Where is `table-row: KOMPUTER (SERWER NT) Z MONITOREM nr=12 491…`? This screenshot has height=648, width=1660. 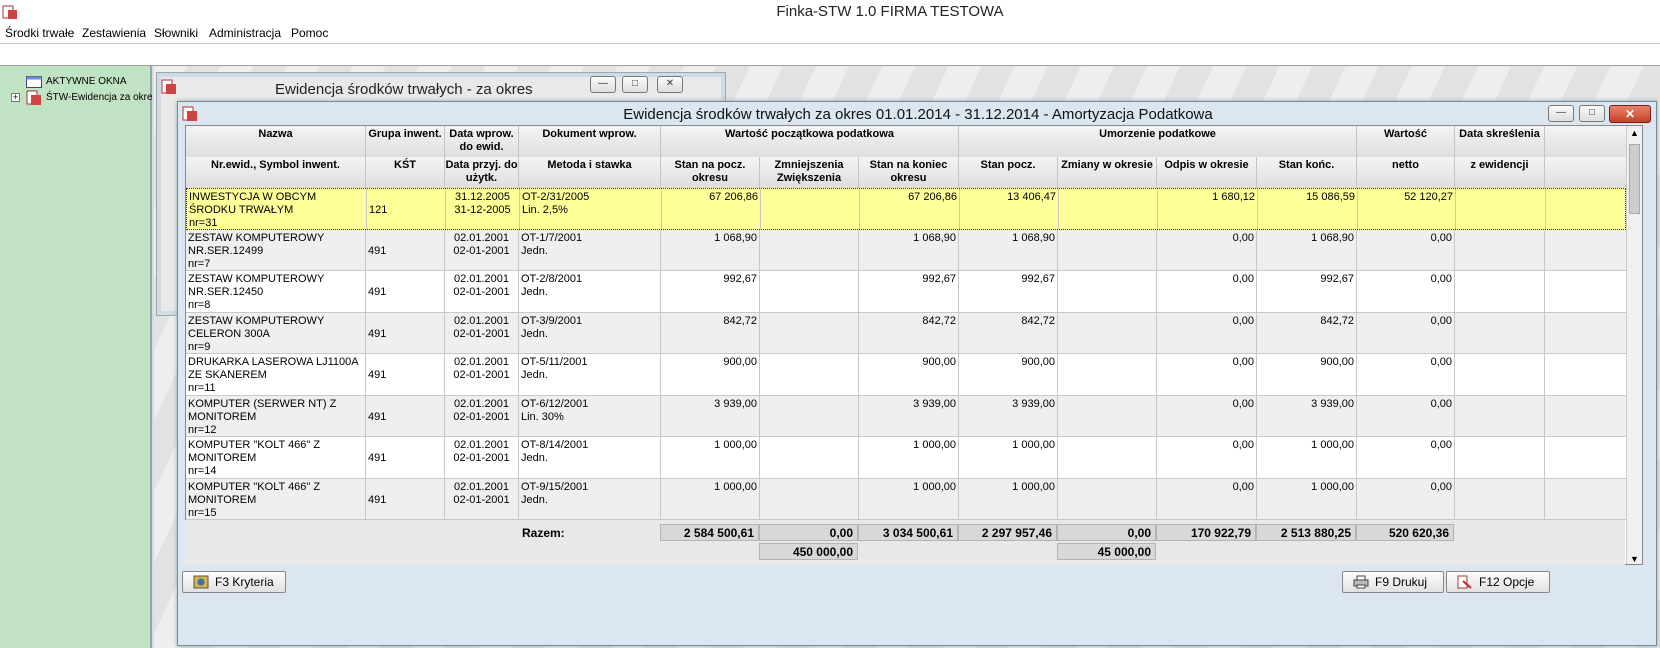 table-row: KOMPUTER (SERWER NT) Z MONITOREM nr=12 491… is located at coordinates (906, 416).